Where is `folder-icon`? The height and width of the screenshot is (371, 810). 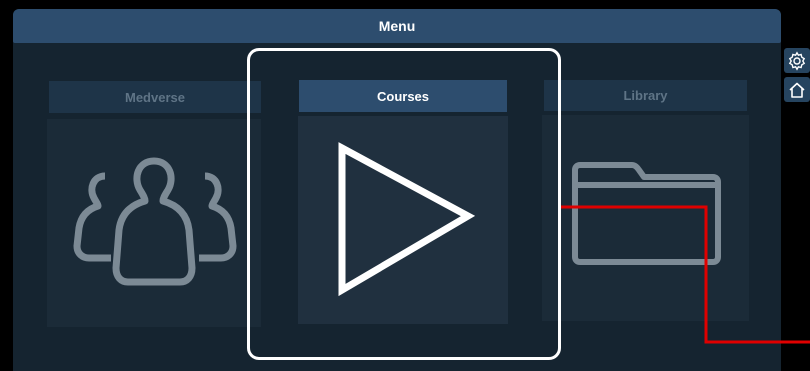
folder-icon is located at coordinates (646, 213).